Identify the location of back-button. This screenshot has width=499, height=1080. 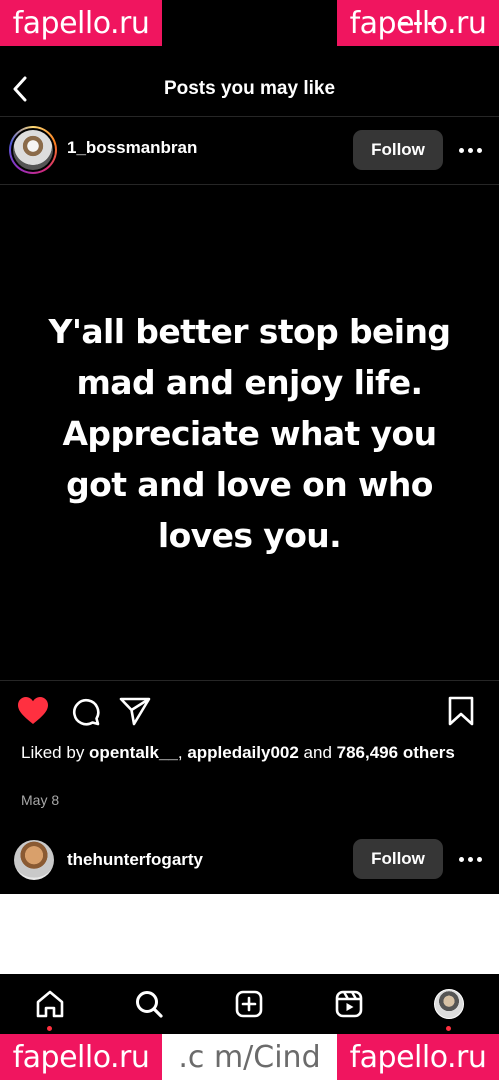
(20, 89).